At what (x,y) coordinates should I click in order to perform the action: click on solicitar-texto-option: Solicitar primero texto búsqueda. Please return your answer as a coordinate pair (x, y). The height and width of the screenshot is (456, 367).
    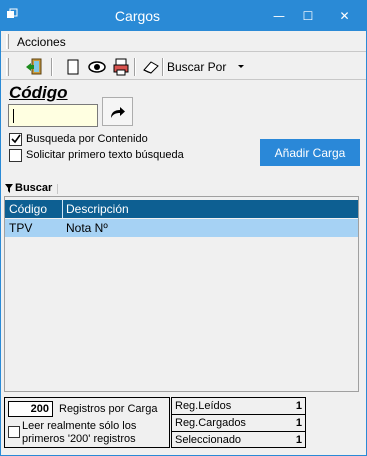
    Looking at the image, I should click on (96, 155).